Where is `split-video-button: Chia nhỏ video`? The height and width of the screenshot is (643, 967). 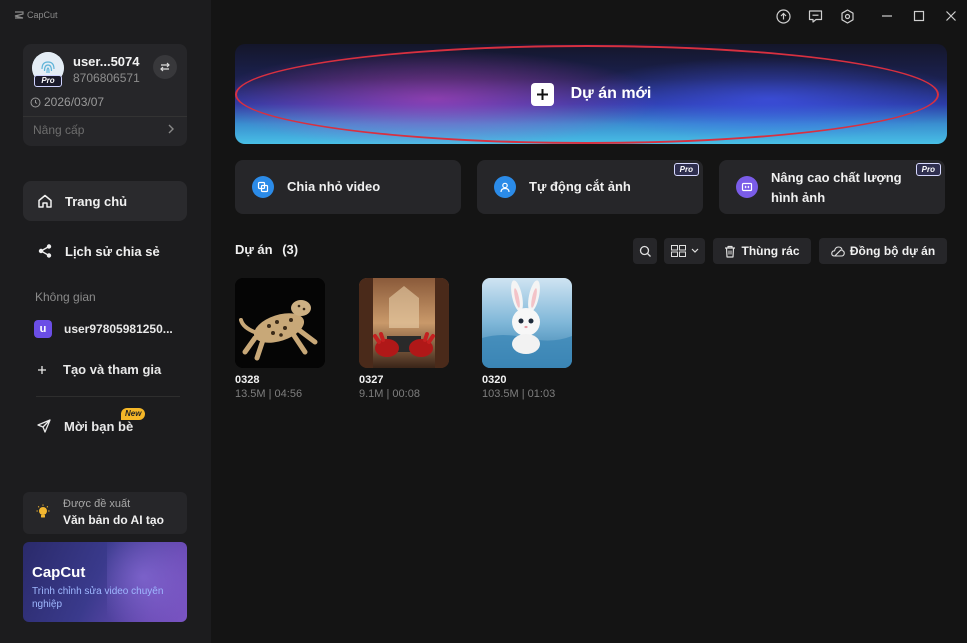
split-video-button: Chia nhỏ video is located at coordinates (348, 187).